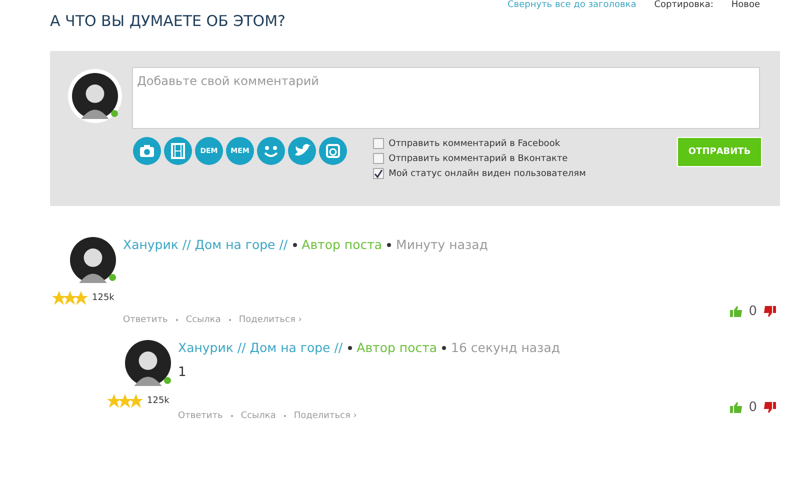  Describe the element at coordinates (745, 5) in the screenshot. I see `sort-link: Новое` at that location.